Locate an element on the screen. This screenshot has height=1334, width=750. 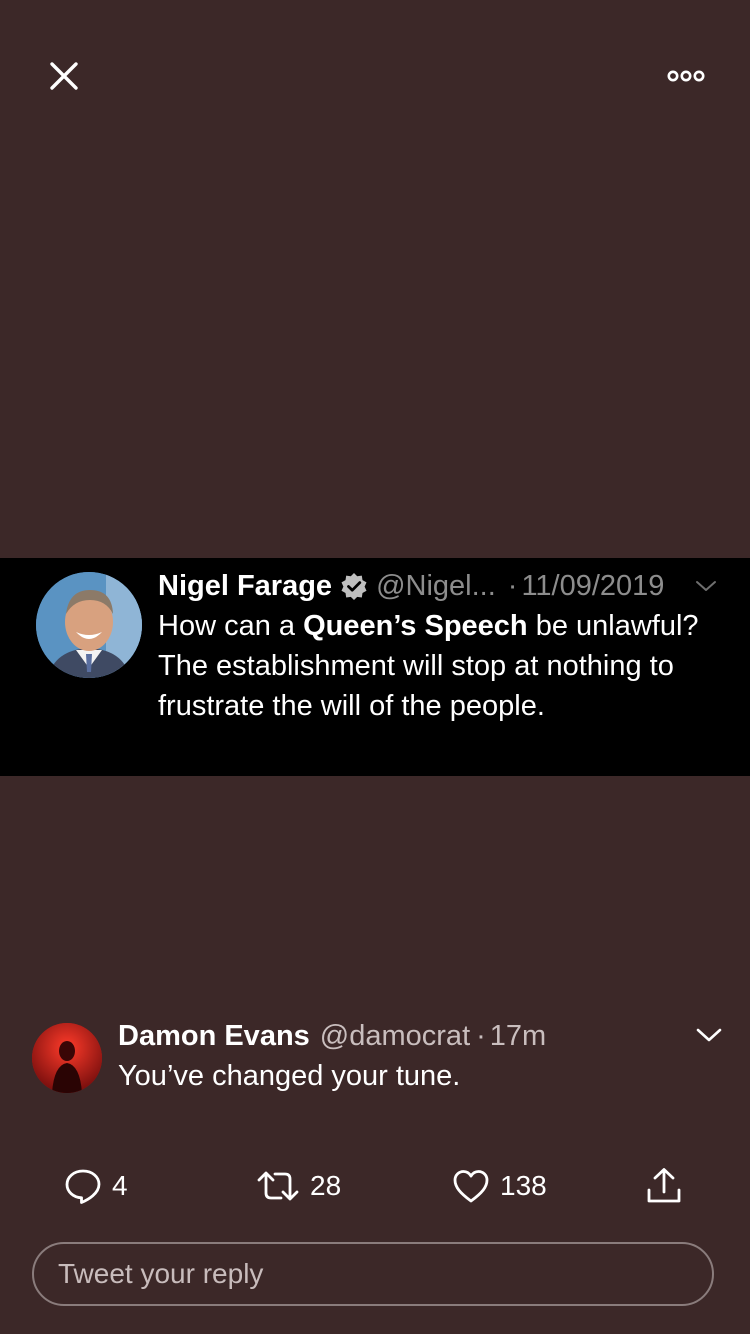
heart-icon is located at coordinates (471, 1186).